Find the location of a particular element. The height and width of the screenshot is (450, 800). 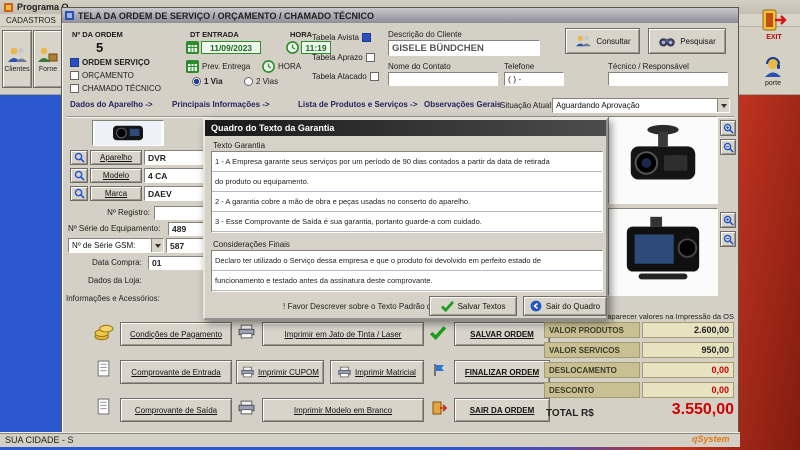

zoom-in-icon is located at coordinates (728, 128).